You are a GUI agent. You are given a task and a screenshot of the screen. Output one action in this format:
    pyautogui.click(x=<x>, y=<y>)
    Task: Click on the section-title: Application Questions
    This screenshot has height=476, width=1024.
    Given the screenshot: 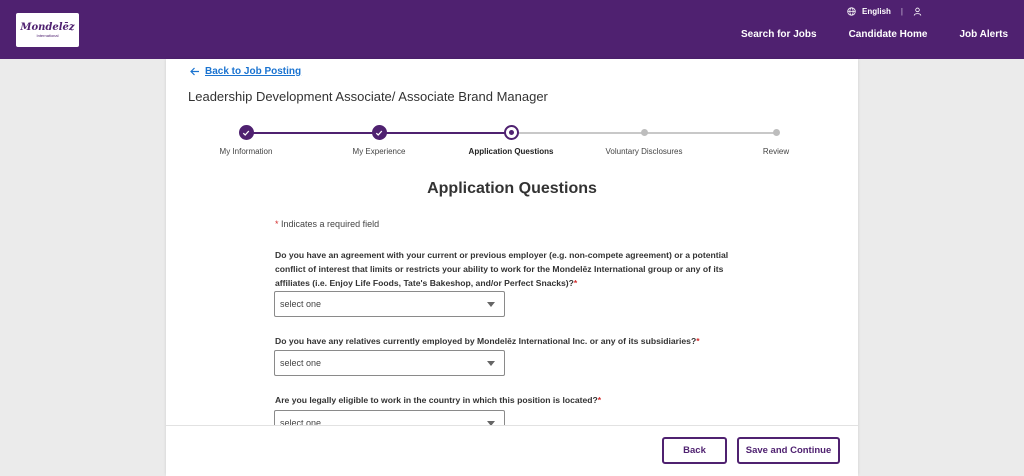 What is the action you would take?
    pyautogui.click(x=512, y=188)
    